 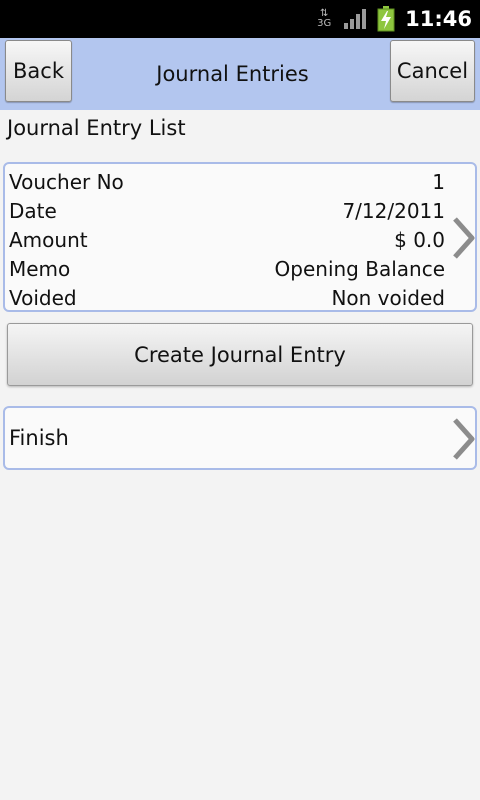 What do you see at coordinates (240, 19) in the screenshot?
I see `status-bar: ⇅ 3G 11:46` at bounding box center [240, 19].